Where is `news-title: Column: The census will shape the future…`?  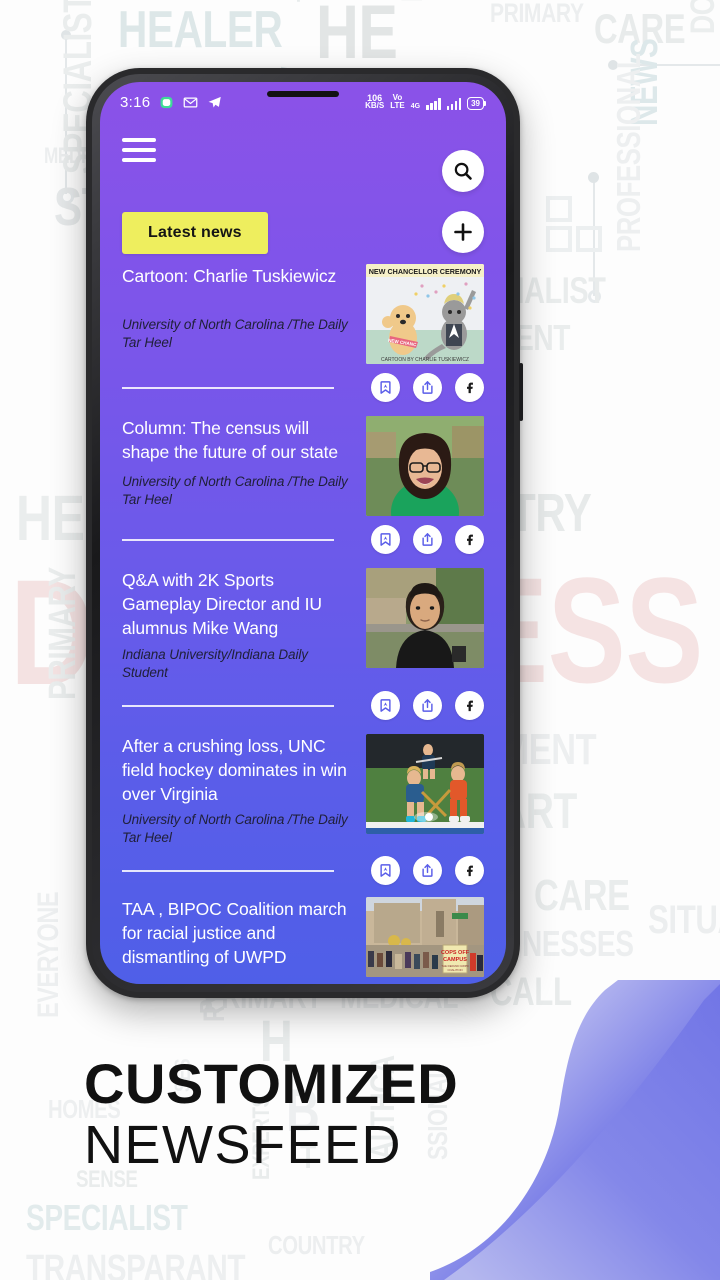
news-title: Column: The census will shape the future… is located at coordinates (230, 440).